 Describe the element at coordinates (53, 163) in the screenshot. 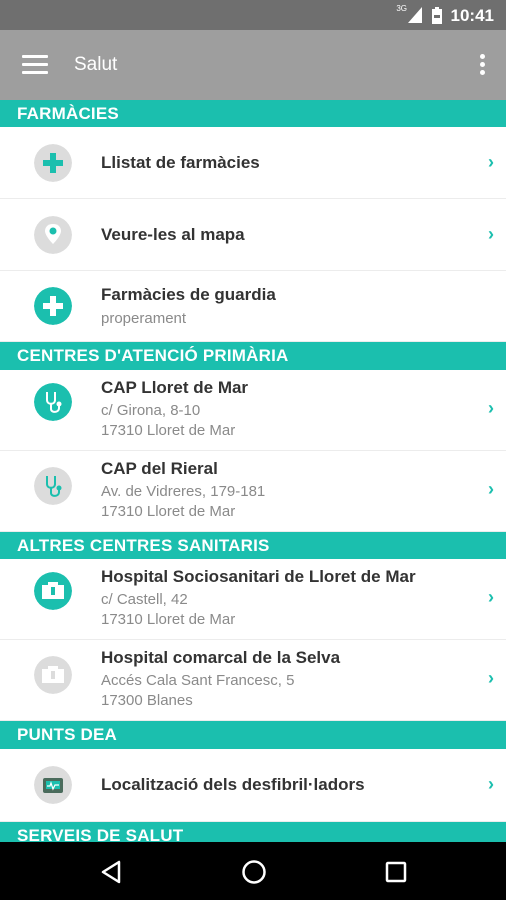

I see `pharmacy-cross-icon` at that location.